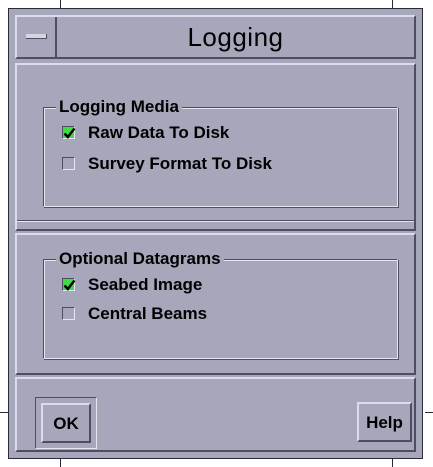 Image resolution: width=433 pixels, height=467 pixels. Describe the element at coordinates (140, 259) in the screenshot. I see `optional-datagrams-label: Optional Datagrams` at that location.